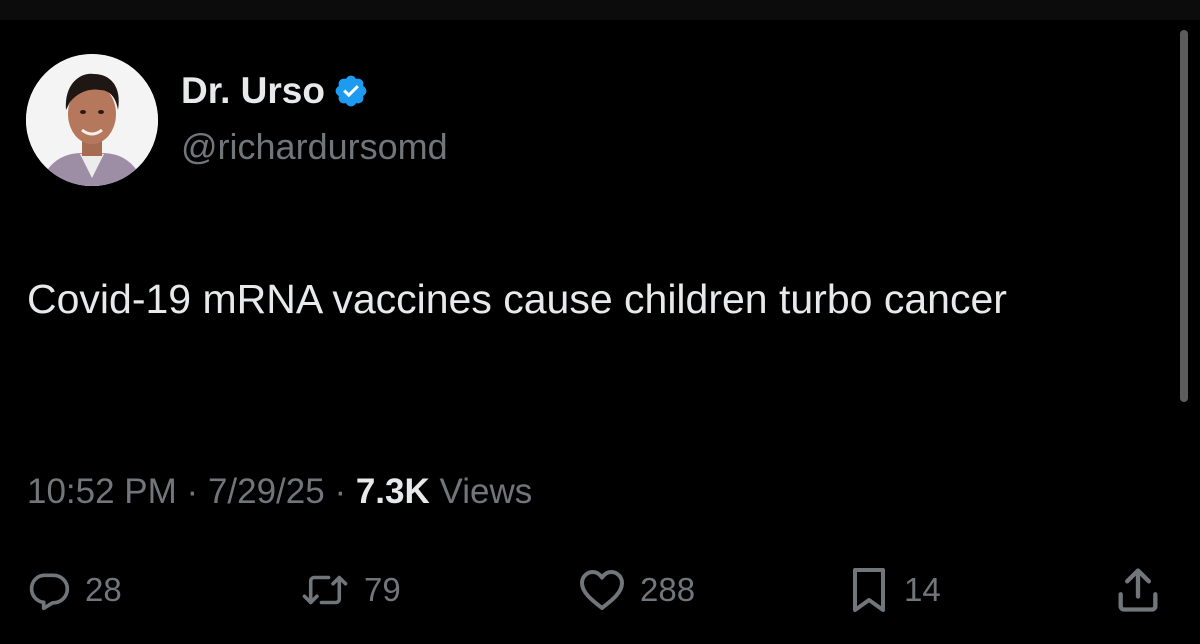 Image resolution: width=1200 pixels, height=644 pixels. I want to click on bookmark-button: 14, so click(894, 590).